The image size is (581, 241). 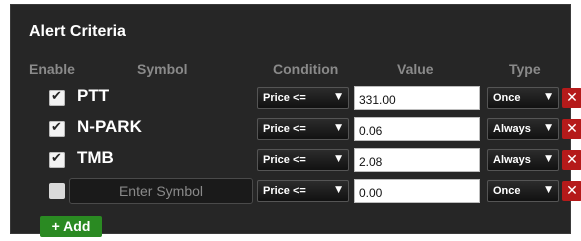 I want to click on add-button: + Add, so click(x=71, y=226).